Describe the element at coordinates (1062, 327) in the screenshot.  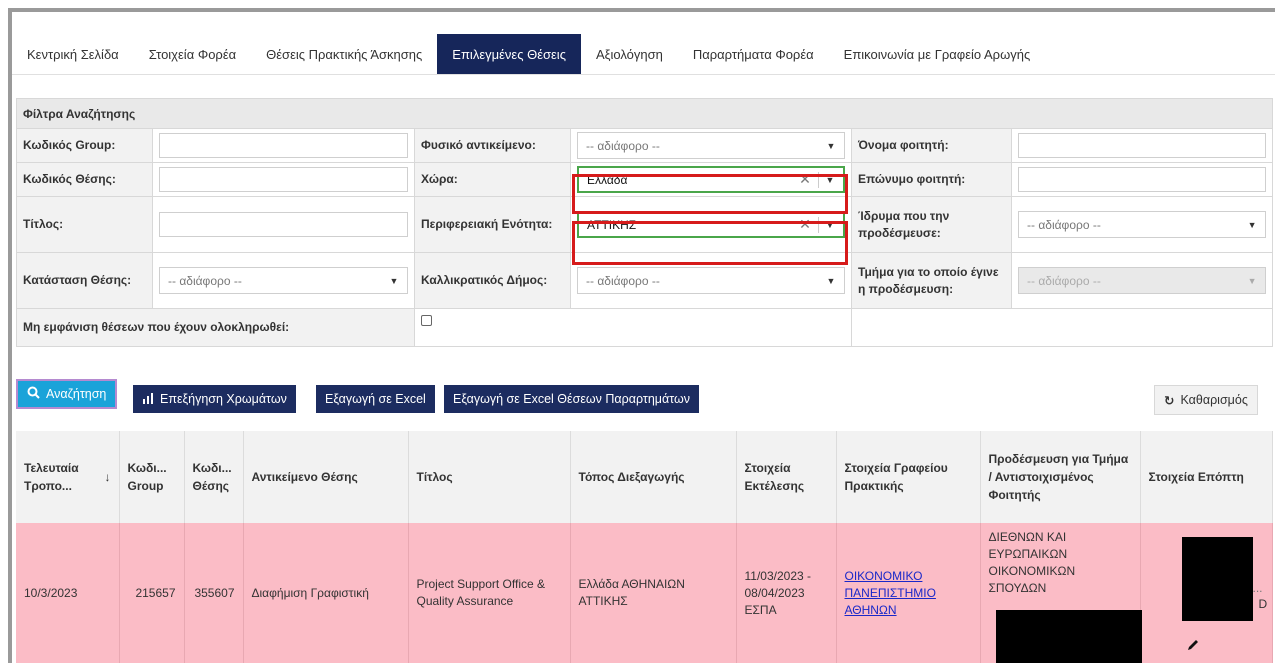
I see `empty-cell` at that location.